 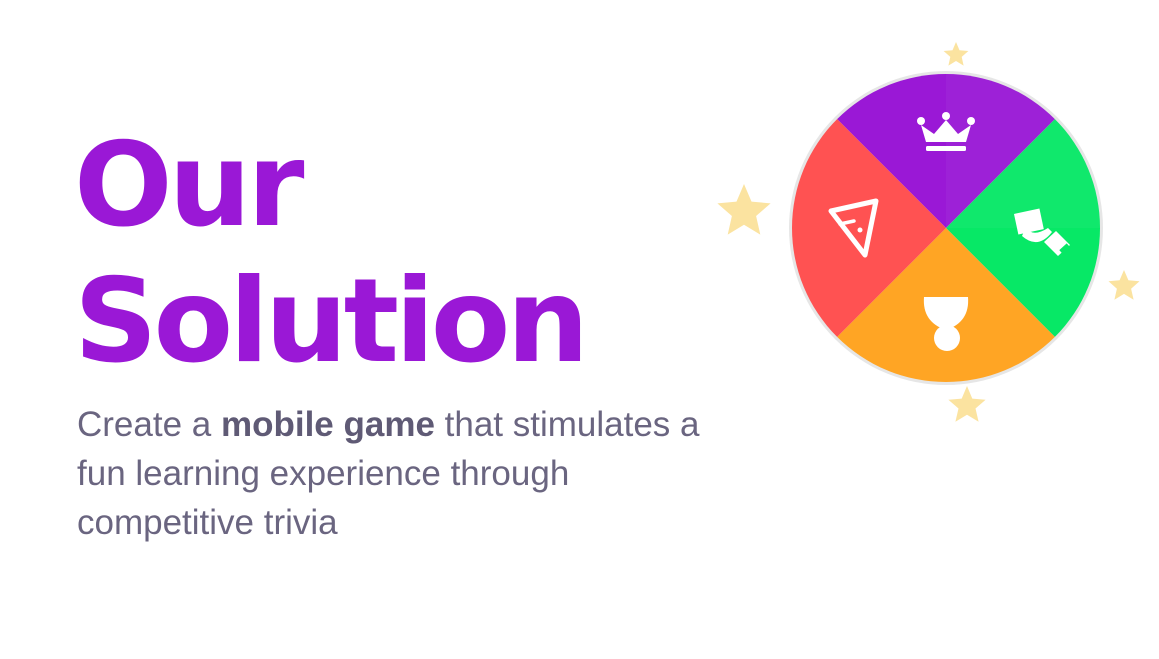 What do you see at coordinates (327, 424) in the screenshot?
I see `description-emphasis: mobile game` at bounding box center [327, 424].